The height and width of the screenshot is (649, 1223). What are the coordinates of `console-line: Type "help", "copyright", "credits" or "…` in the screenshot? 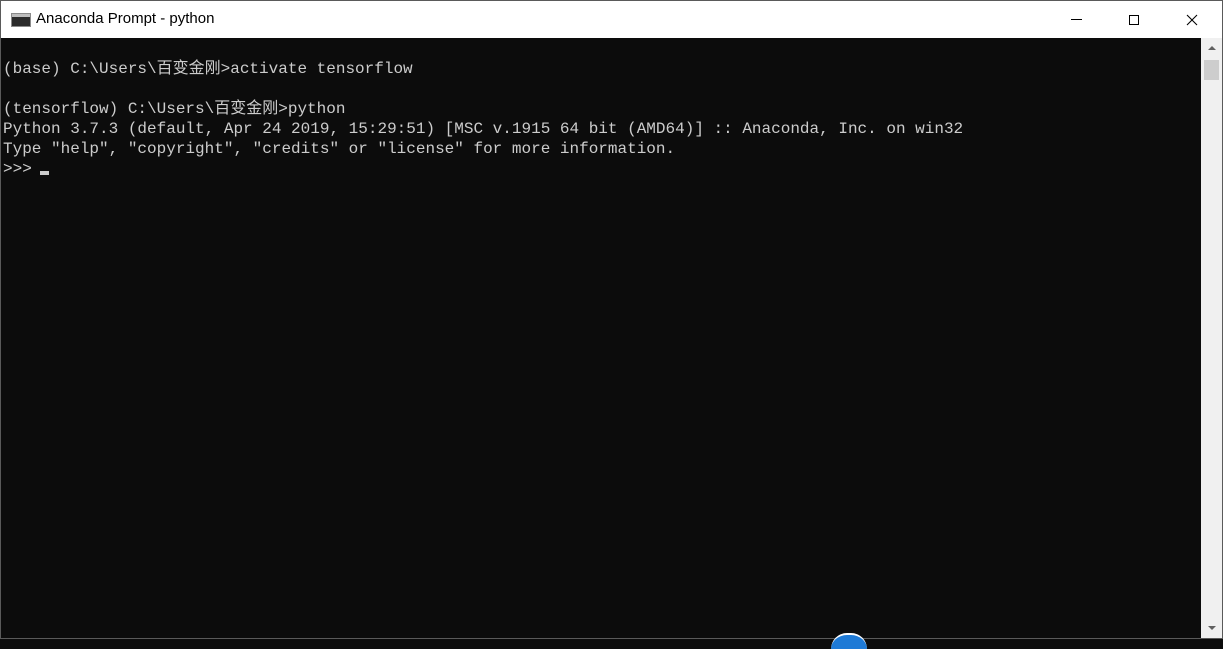 It's located at (339, 149).